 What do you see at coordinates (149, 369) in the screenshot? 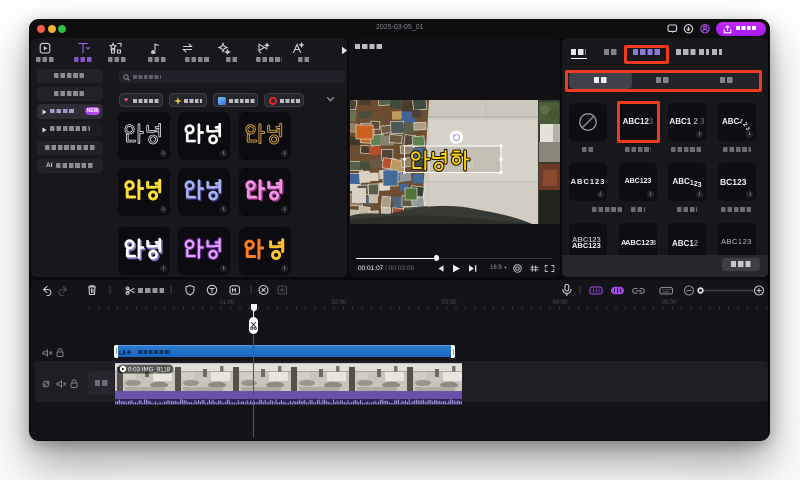
I see `svg-text: 0:03 IMG_9118` at bounding box center [149, 369].